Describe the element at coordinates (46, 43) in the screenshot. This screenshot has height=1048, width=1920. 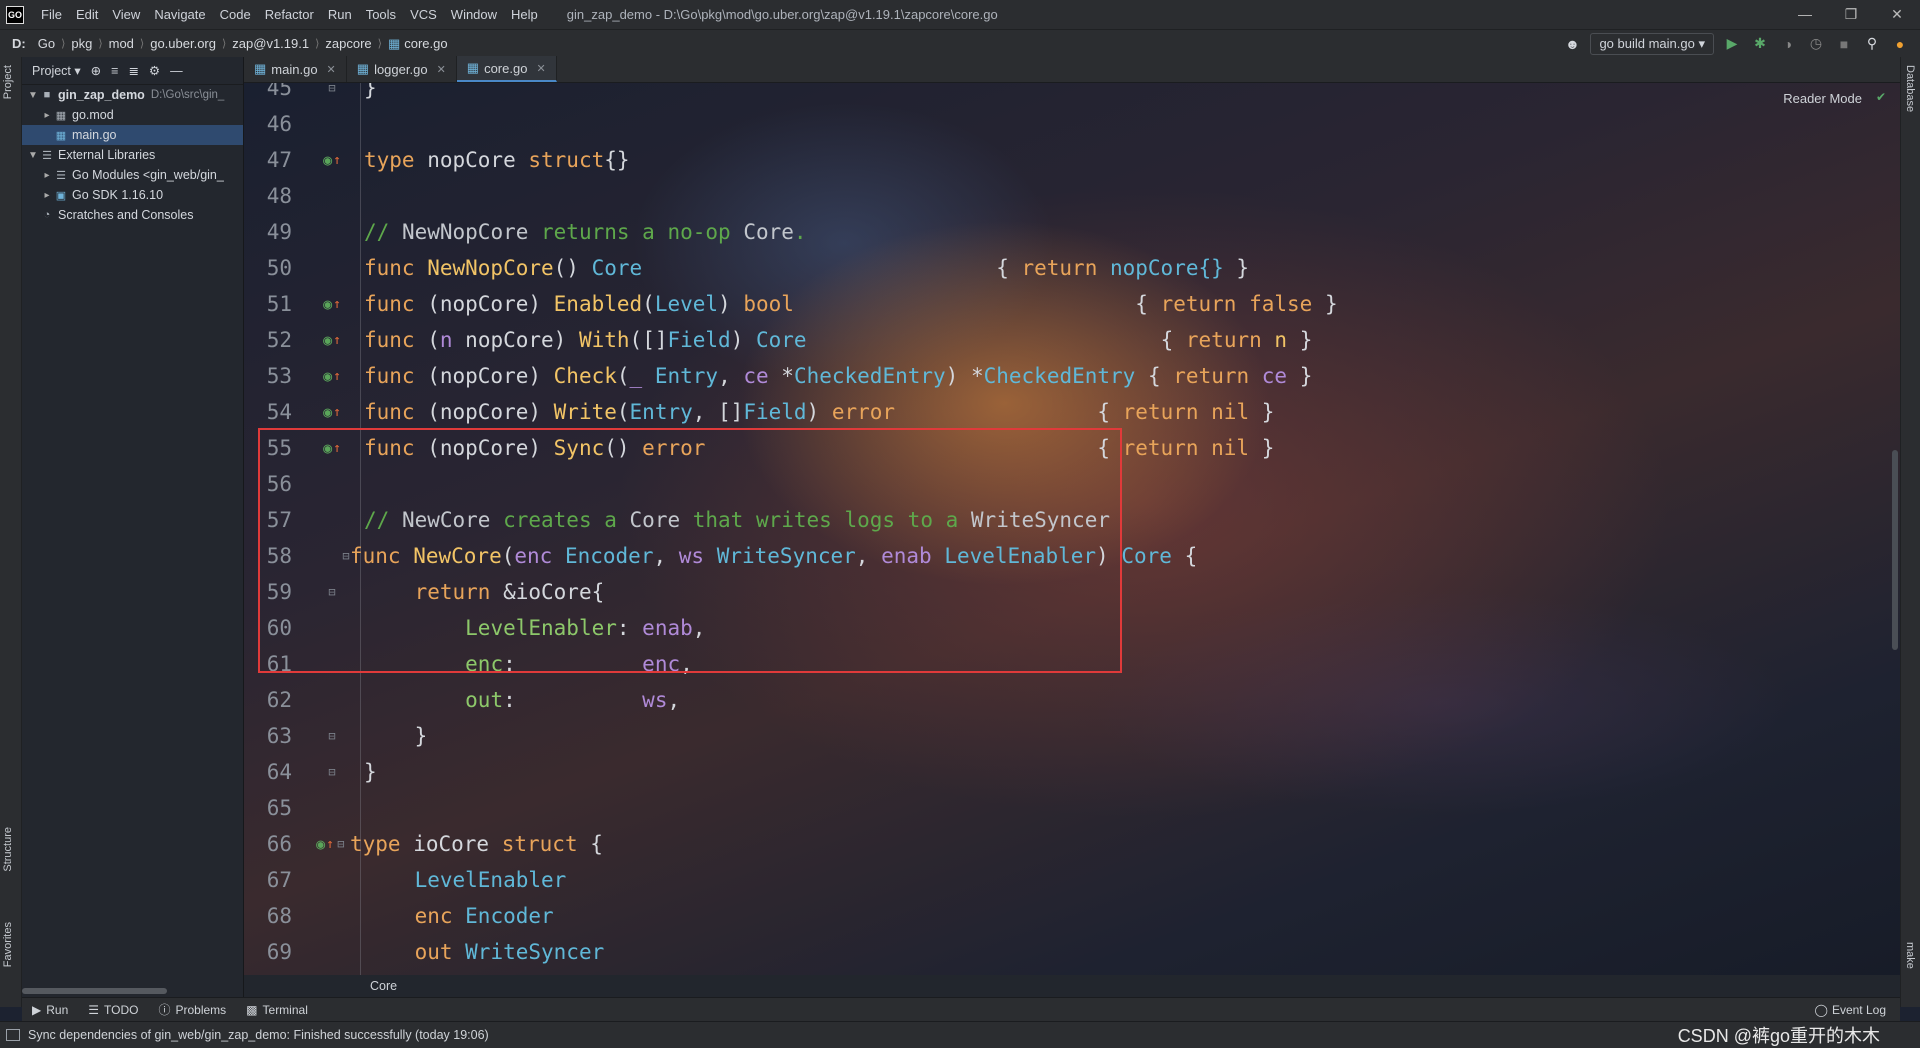
I see `nav-crumb-go: Go` at that location.